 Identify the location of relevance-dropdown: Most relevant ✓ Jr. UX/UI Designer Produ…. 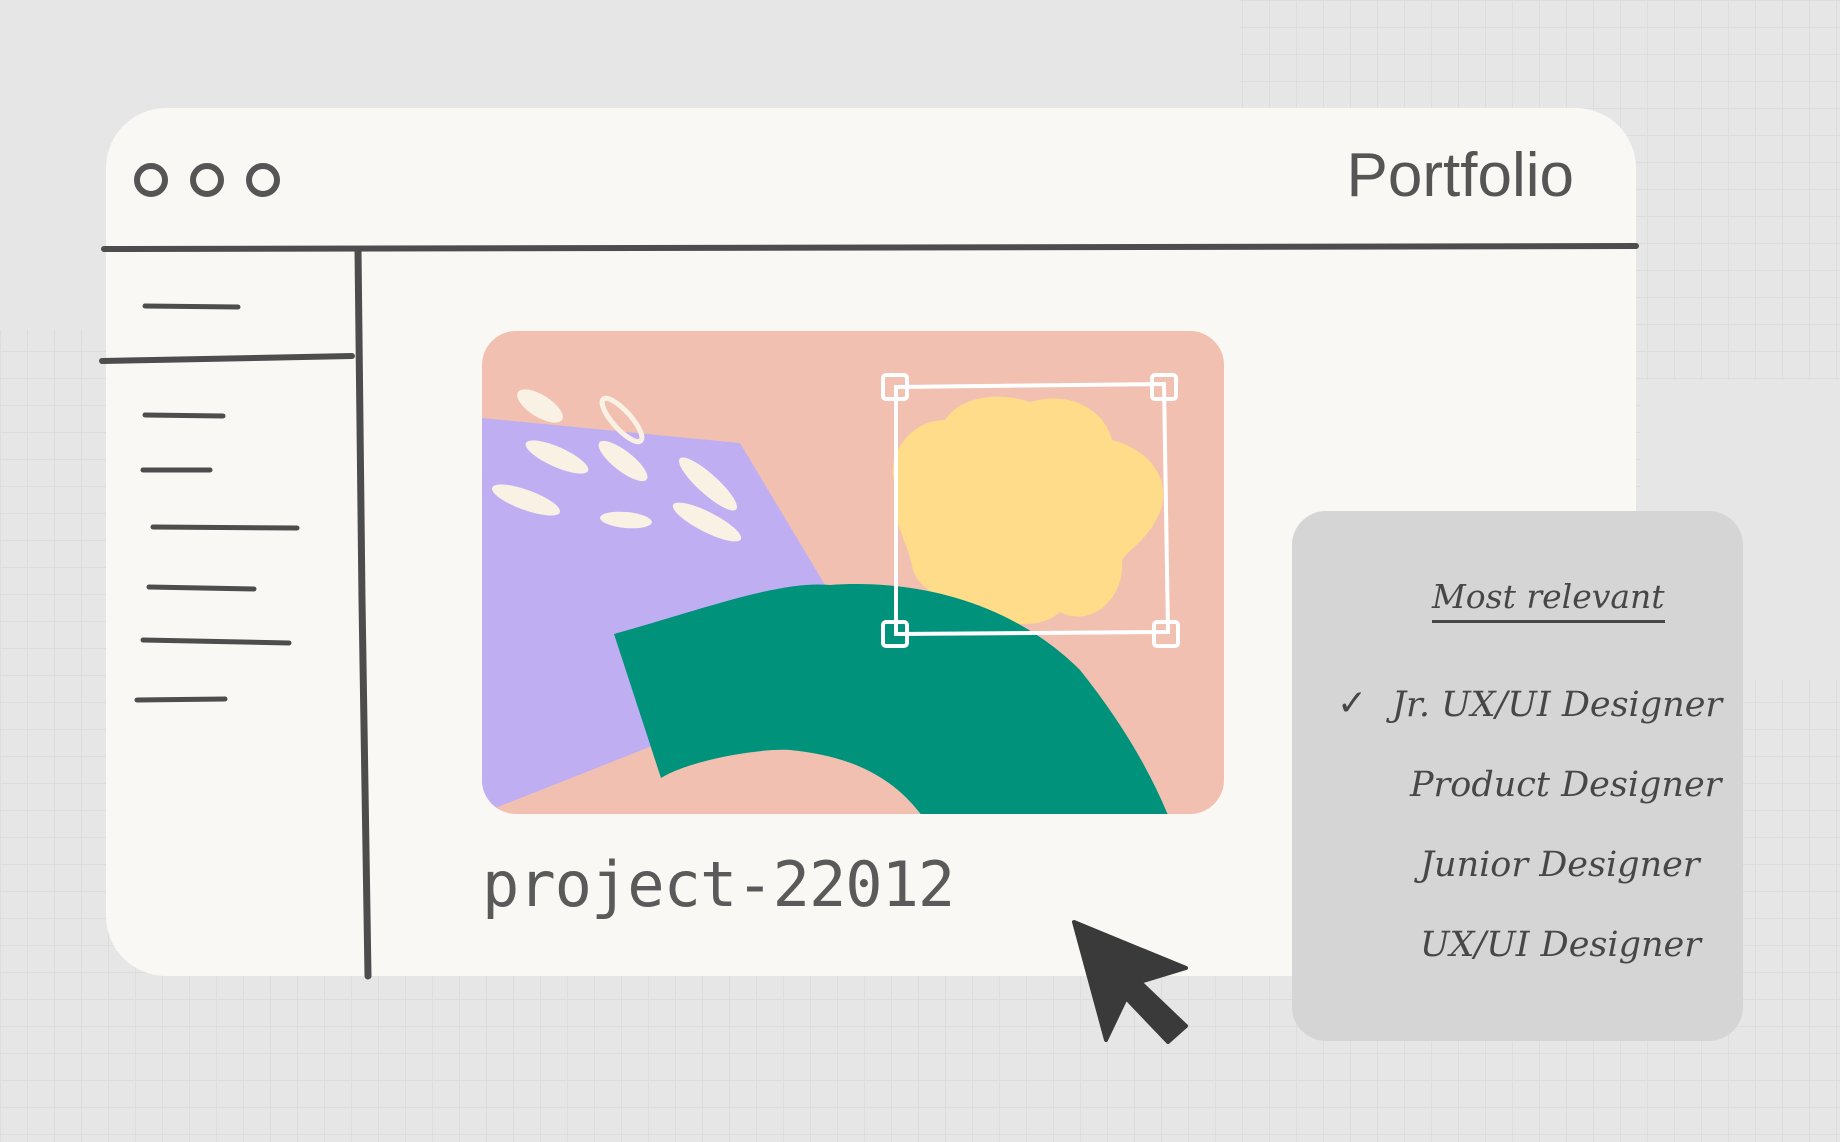
(1517, 776).